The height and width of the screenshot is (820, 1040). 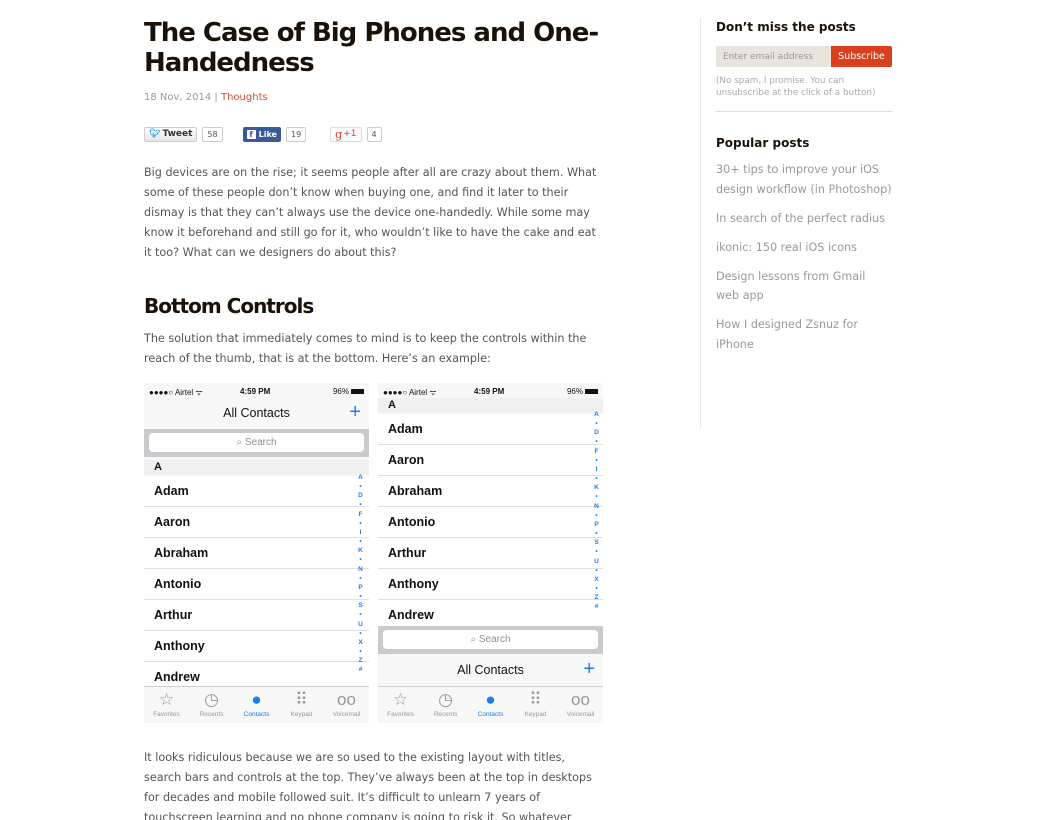 I want to click on contact-row: Abraham, so click(x=256, y=553).